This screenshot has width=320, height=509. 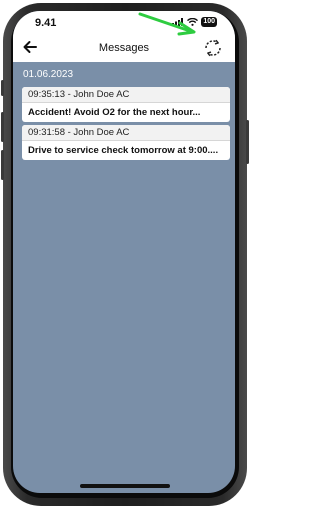 I want to click on volume-up-button, so click(x=2, y=127).